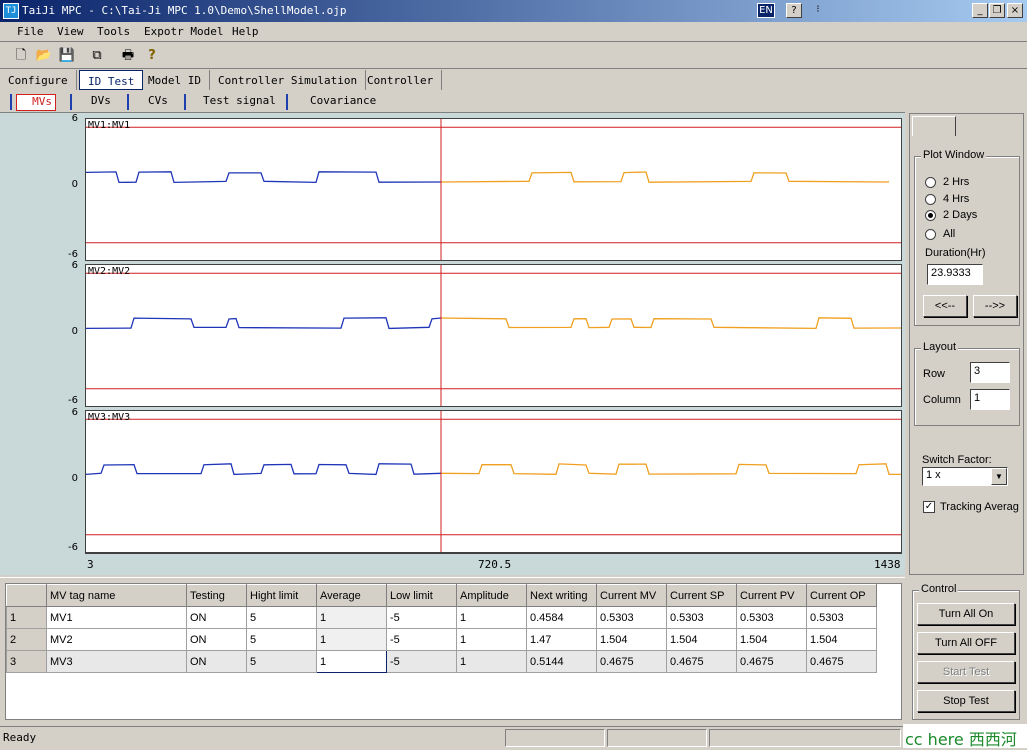 The image size is (1027, 750). Describe the element at coordinates (71, 102) in the screenshot. I see `tab-separator` at that location.